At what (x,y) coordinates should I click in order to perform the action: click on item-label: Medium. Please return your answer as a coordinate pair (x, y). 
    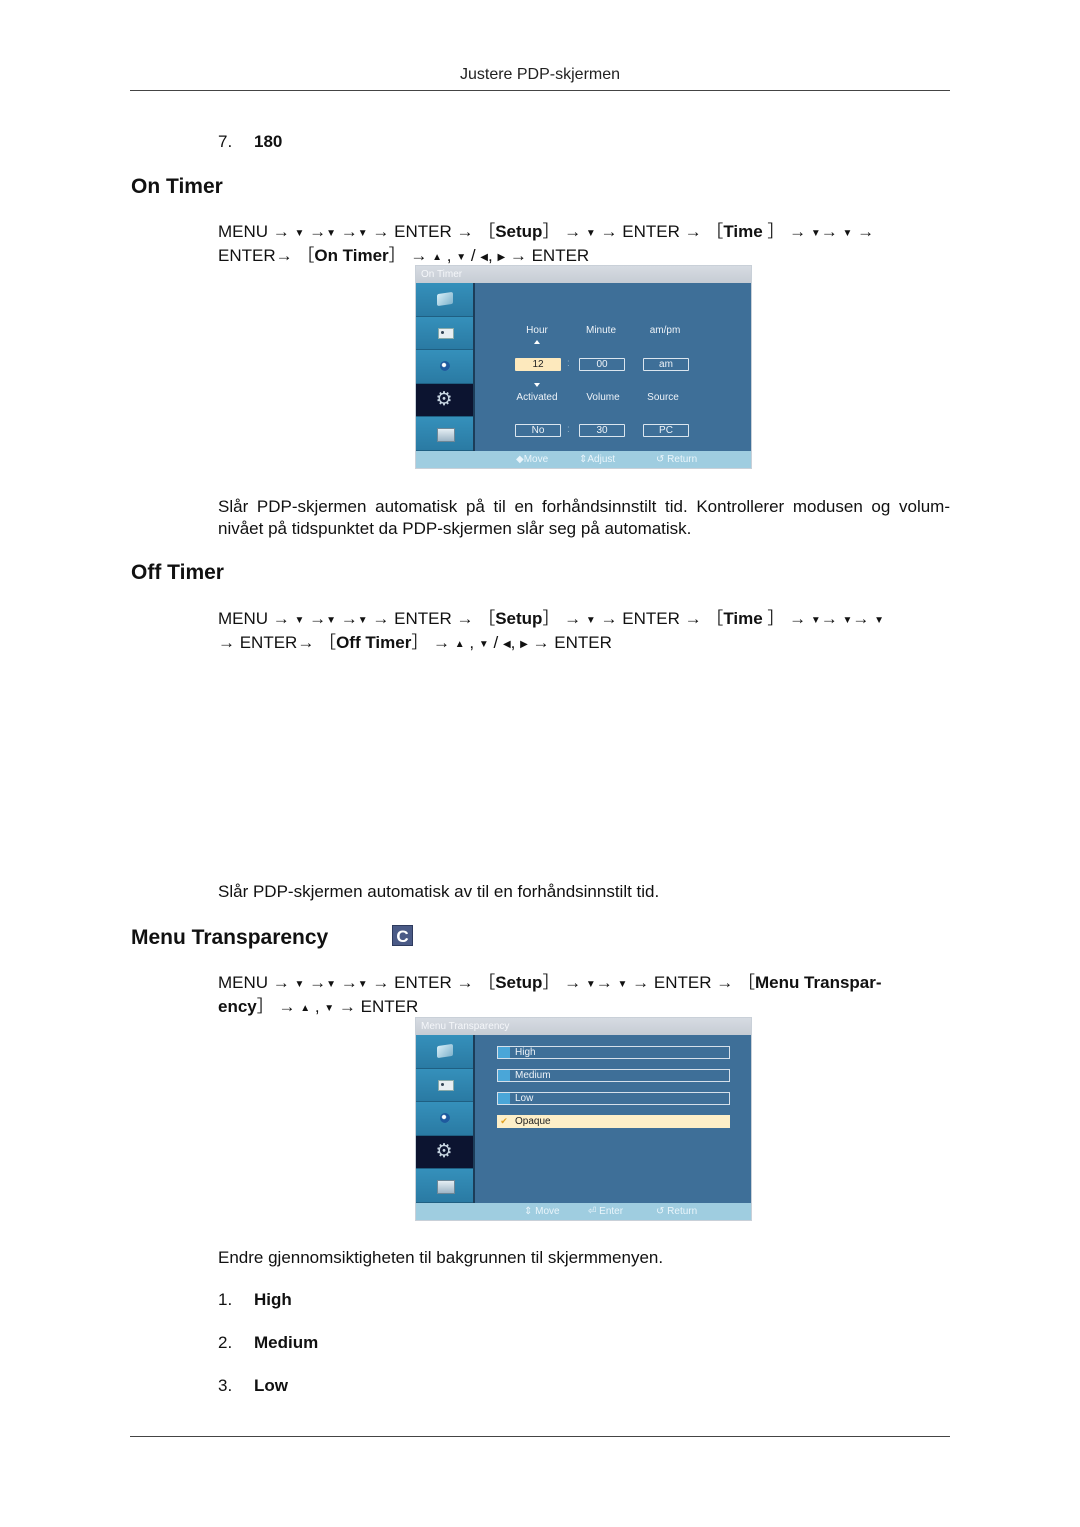
    Looking at the image, I should click on (286, 1342).